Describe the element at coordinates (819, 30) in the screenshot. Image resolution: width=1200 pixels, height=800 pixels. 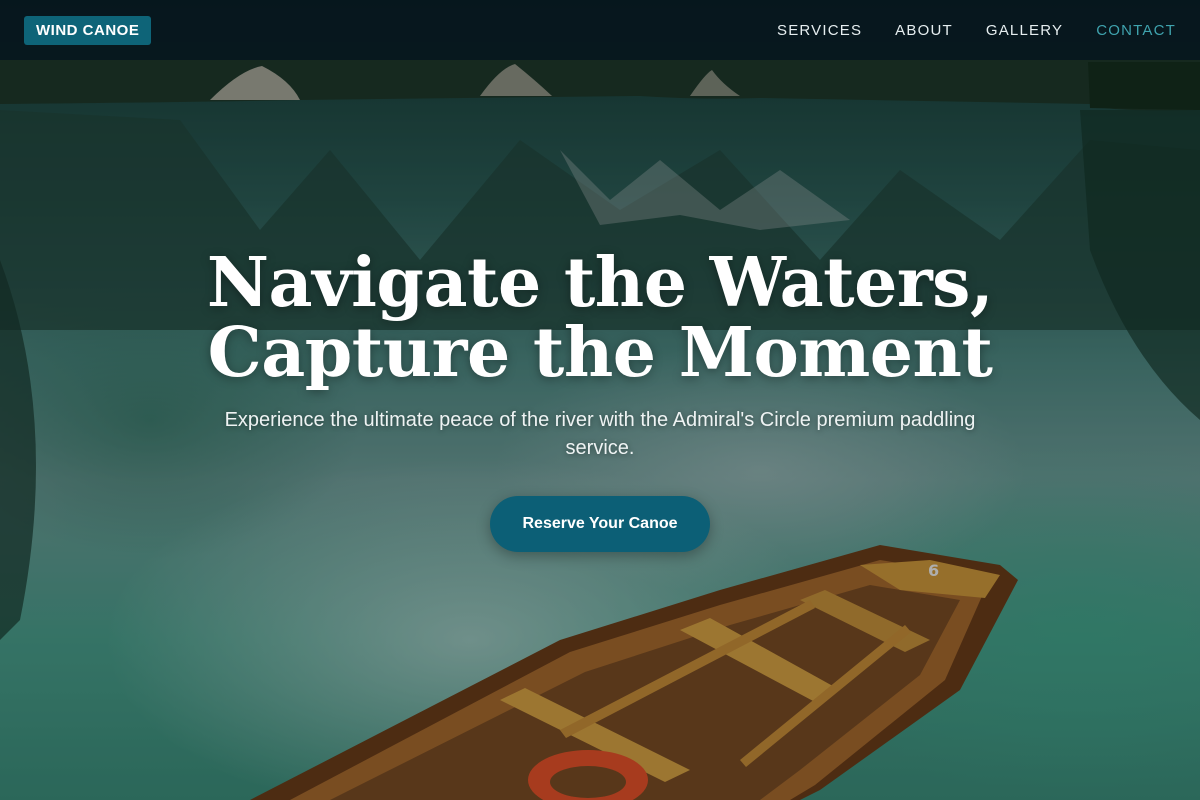
I see `nav-item-services: SERVICES` at that location.